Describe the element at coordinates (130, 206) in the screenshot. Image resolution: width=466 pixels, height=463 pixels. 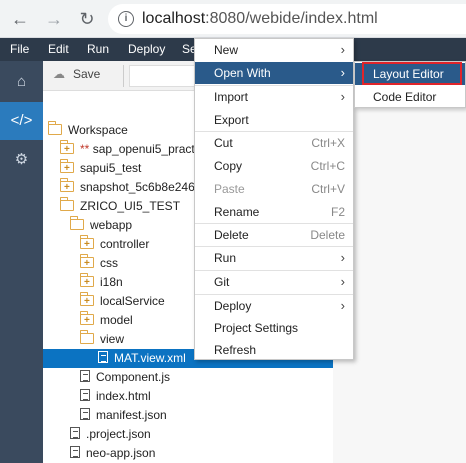
I see `tree-item-label: ZRICO_UI5_TEST` at that location.